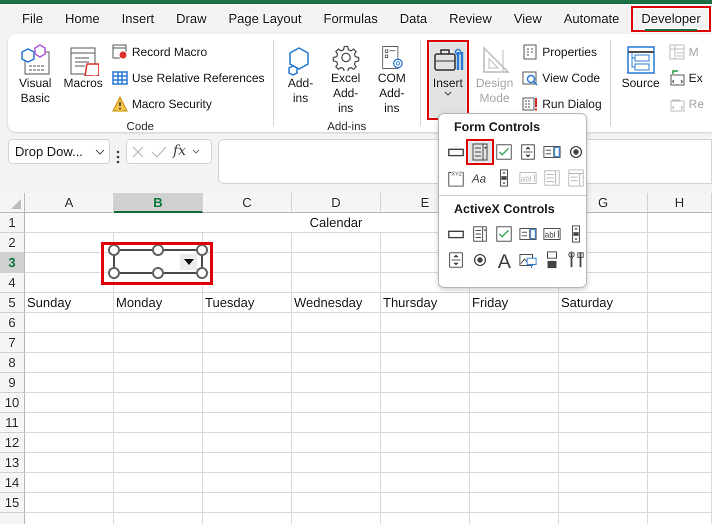 The image size is (712, 524). I want to click on menu-section-title: Form Controls, so click(497, 127).